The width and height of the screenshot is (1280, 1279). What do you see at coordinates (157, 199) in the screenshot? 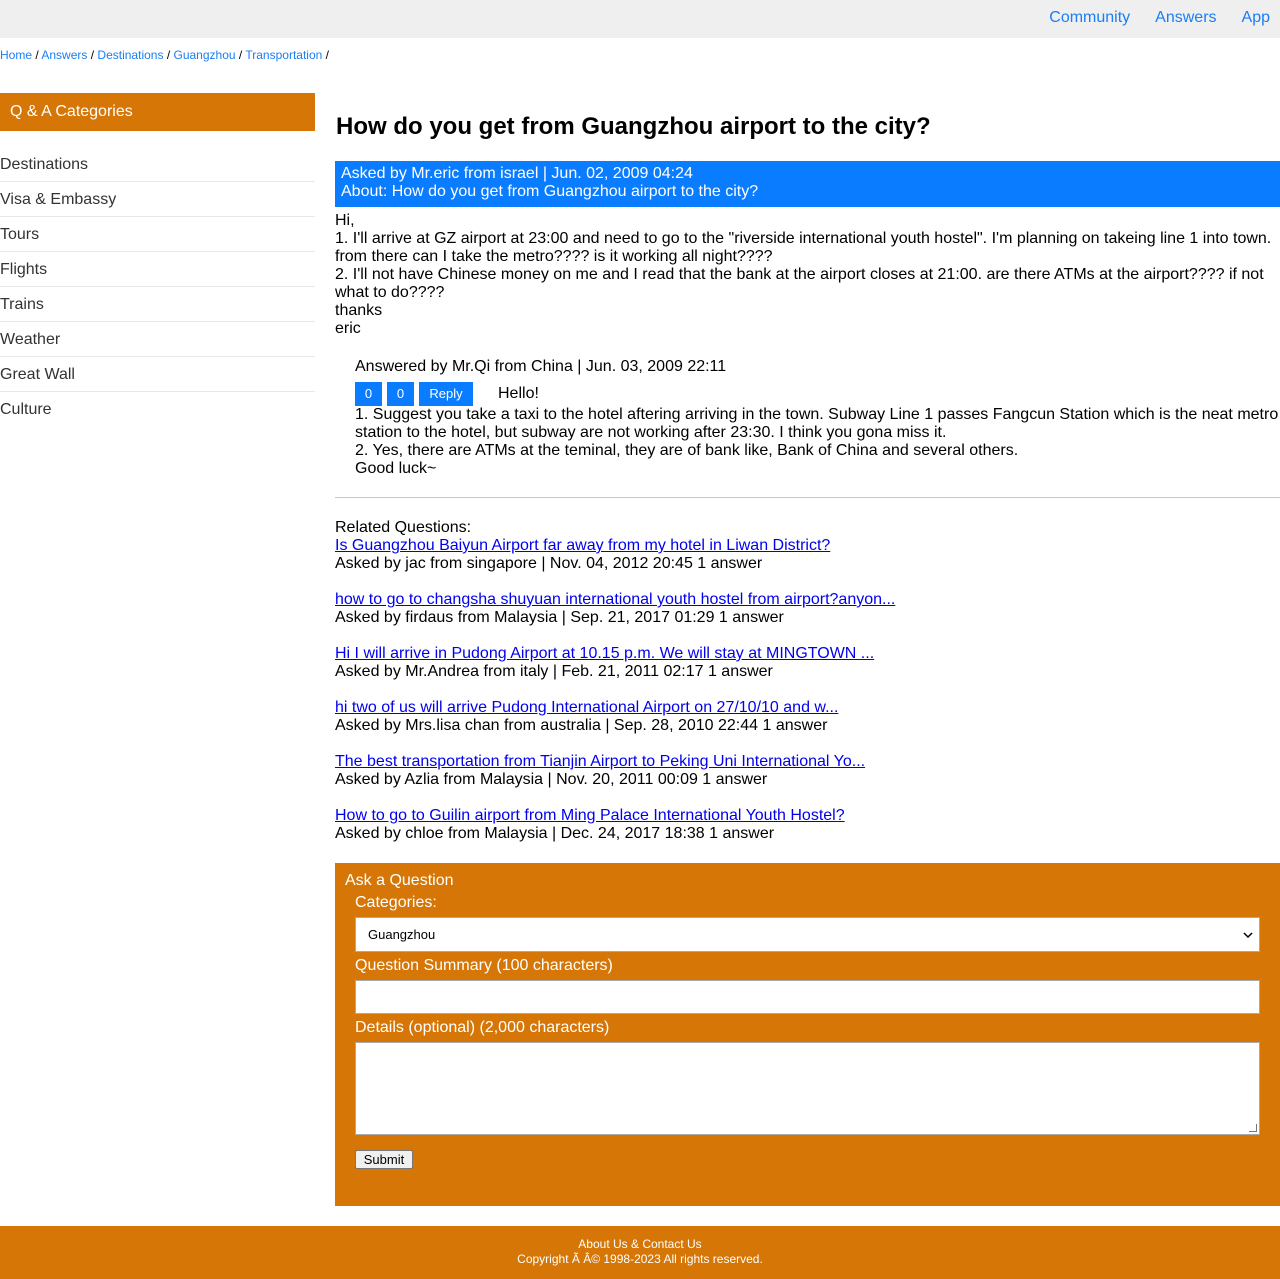
I see `sidebar-item-visa-embassy: Visa & Embassy` at bounding box center [157, 199].